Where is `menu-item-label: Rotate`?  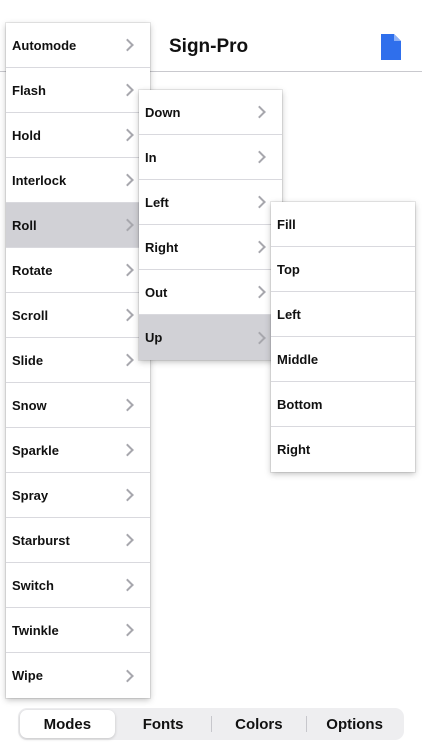
menu-item-label: Rotate is located at coordinates (32, 270).